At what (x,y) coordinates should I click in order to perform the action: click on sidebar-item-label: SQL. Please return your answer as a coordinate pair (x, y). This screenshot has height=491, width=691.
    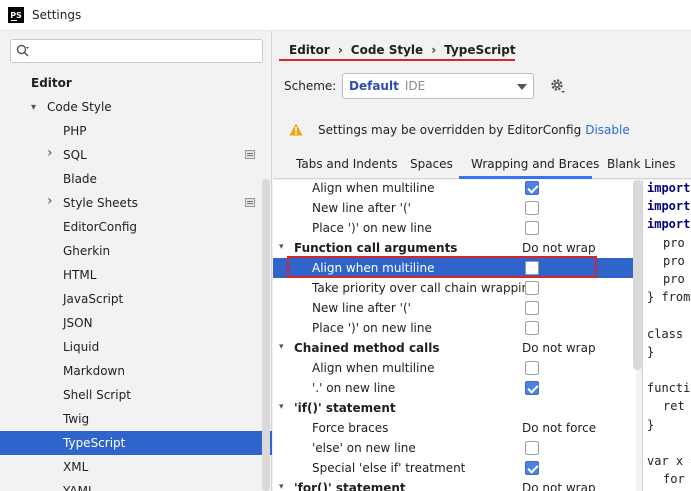
    Looking at the image, I should click on (75, 155).